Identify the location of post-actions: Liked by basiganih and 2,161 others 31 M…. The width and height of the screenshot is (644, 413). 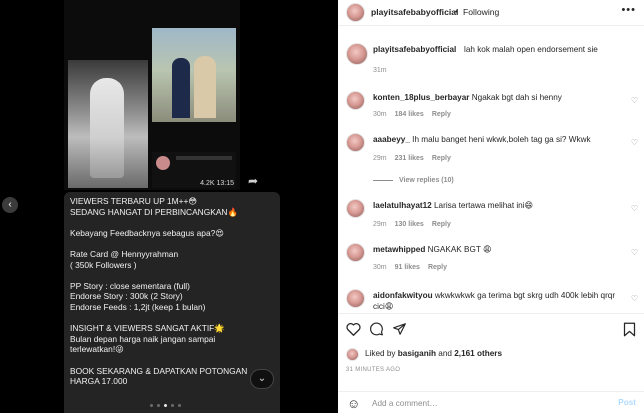
(491, 363).